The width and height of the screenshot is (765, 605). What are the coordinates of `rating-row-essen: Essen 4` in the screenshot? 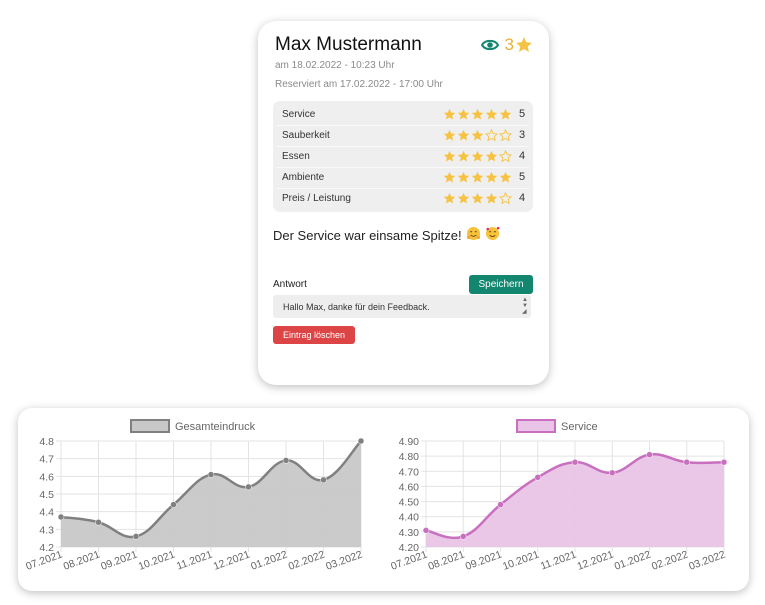 It's located at (403, 157).